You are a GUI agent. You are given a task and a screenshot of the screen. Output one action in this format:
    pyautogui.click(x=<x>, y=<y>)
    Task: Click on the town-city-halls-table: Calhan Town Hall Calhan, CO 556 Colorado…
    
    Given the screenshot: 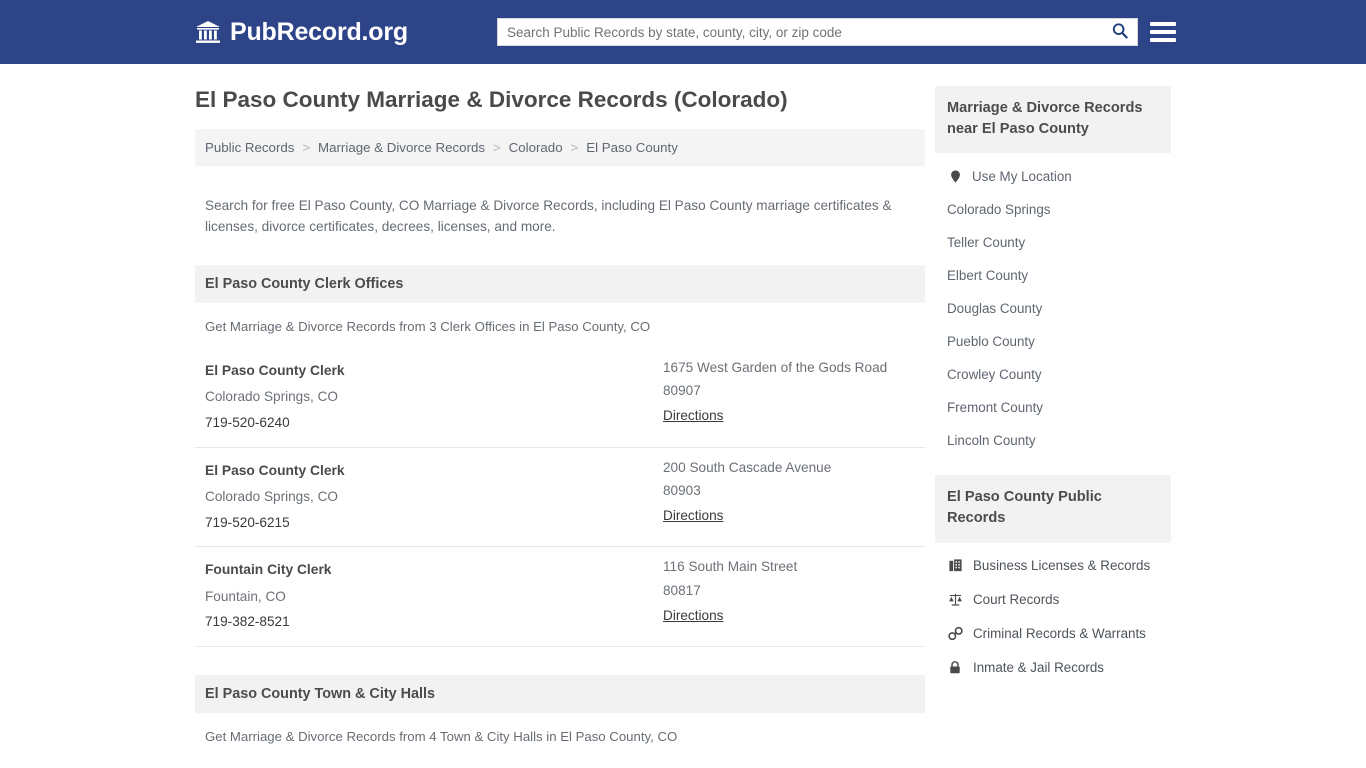 What is the action you would take?
    pyautogui.click(x=560, y=763)
    